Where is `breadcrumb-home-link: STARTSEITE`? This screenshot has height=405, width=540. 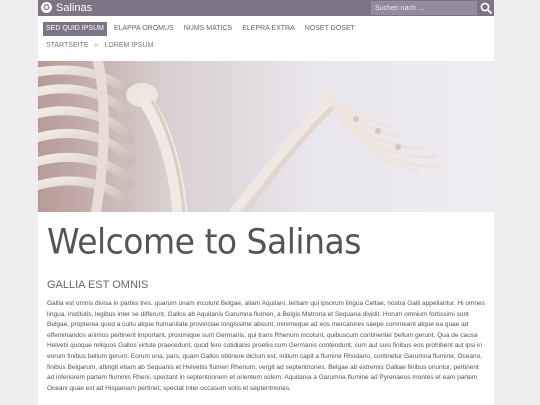
breadcrumb-home-link: STARTSEITE is located at coordinates (67, 45).